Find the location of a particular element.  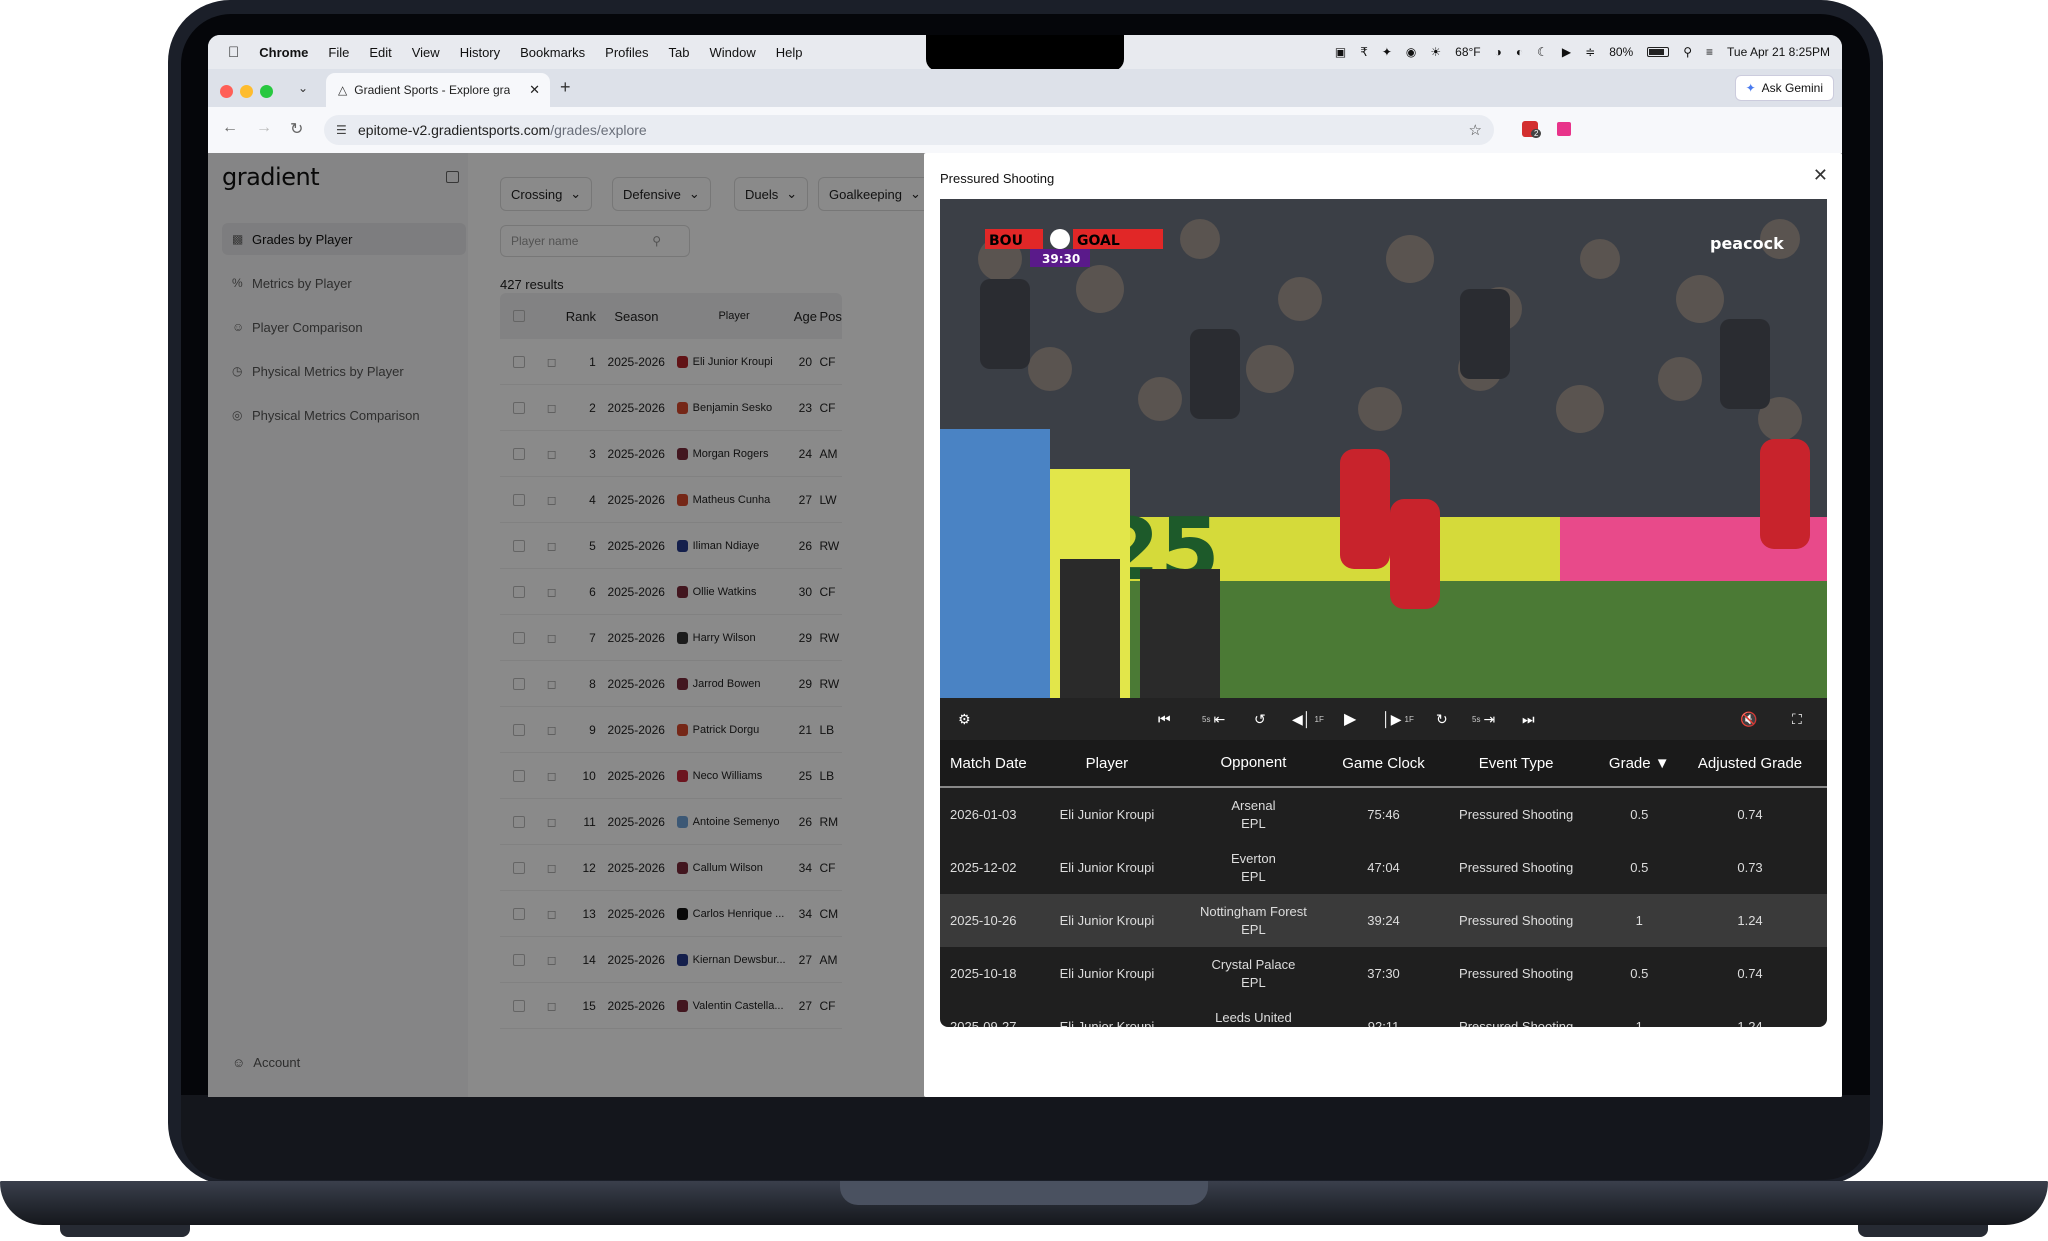

skip-back-5s-button: 5s ⇤ is located at coordinates (1213, 719).